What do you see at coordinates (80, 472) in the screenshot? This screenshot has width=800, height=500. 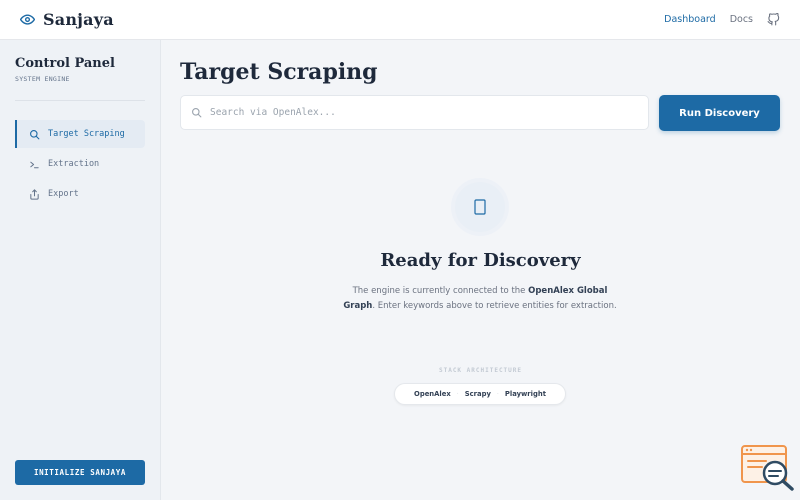 I see `initialize-button: INITIALIZE SANJAYA` at bounding box center [80, 472].